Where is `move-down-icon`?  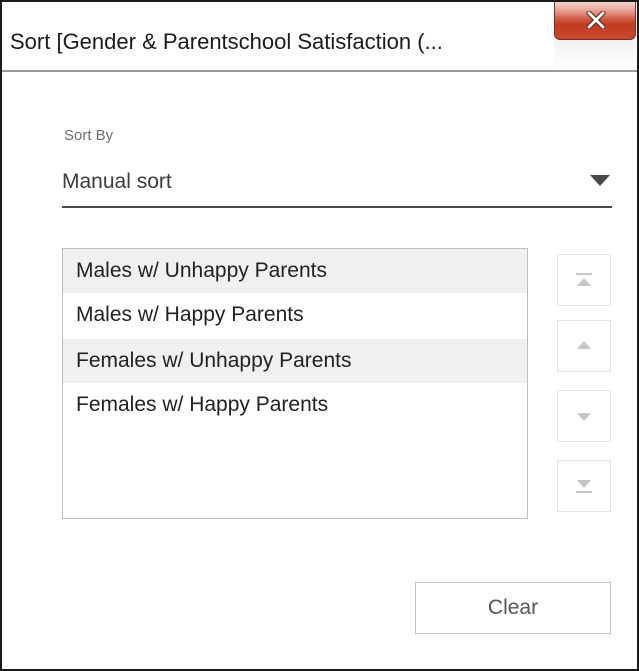 move-down-icon is located at coordinates (584, 417).